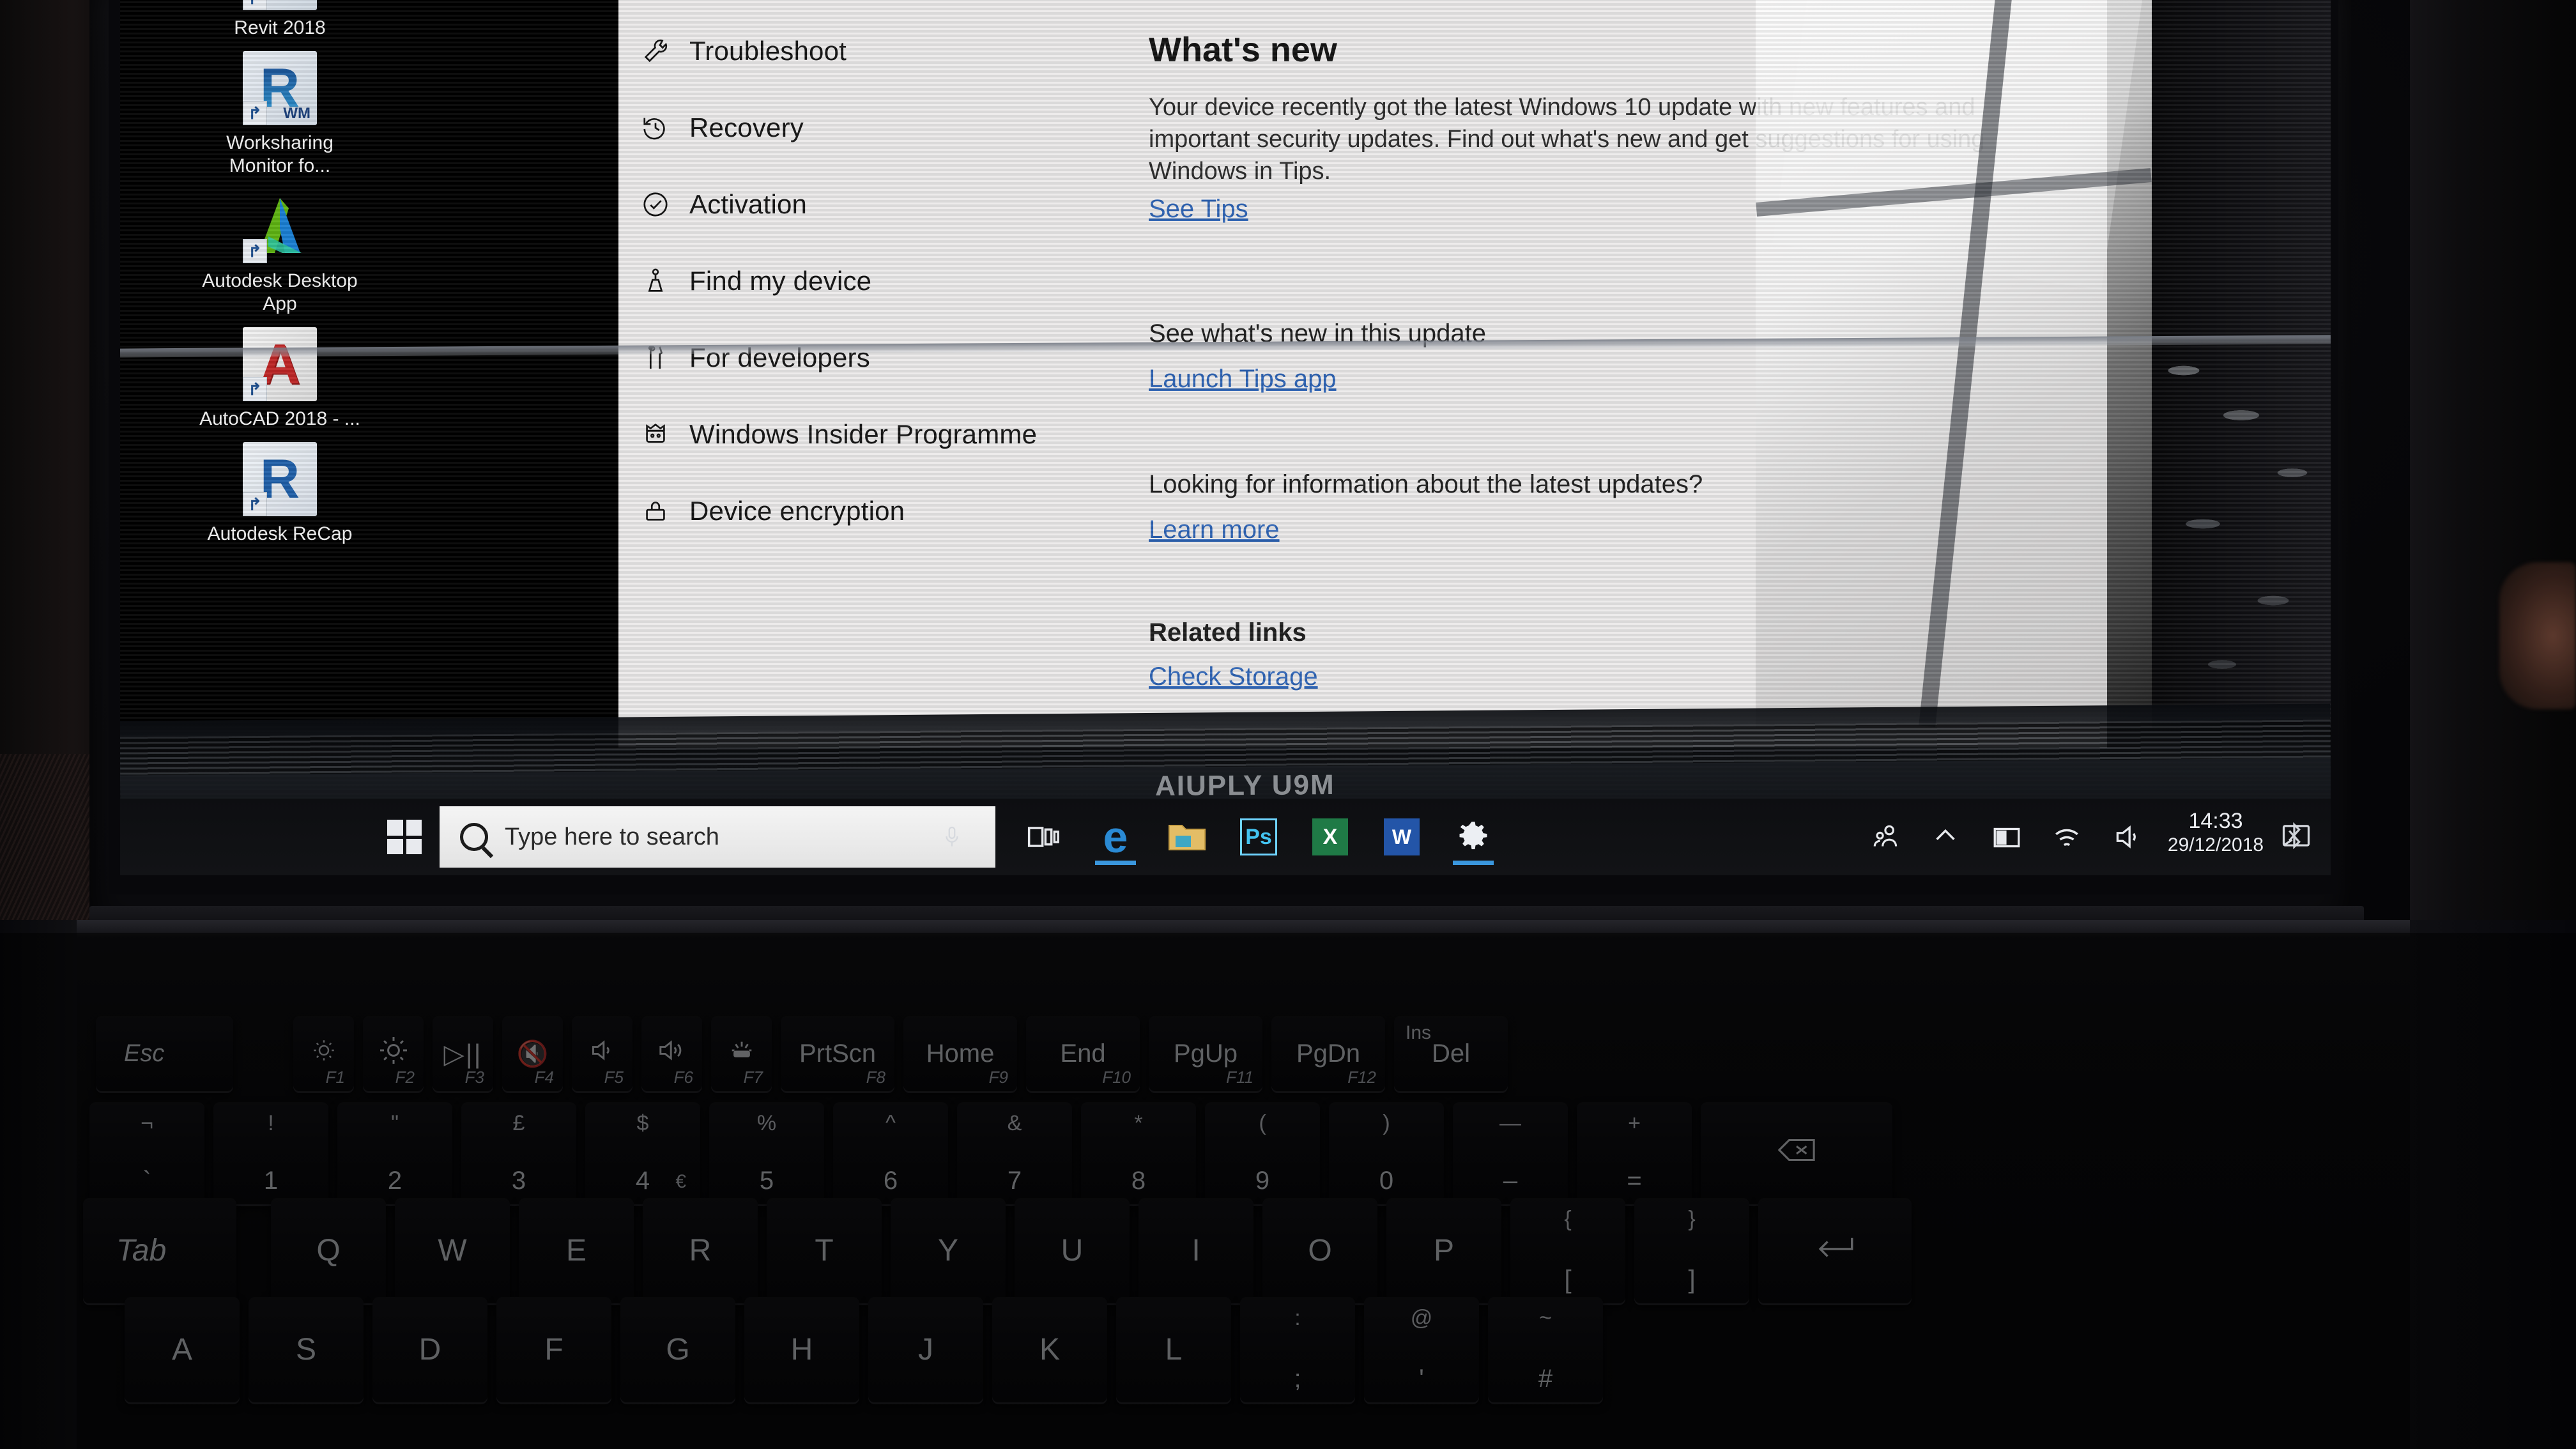 This screenshot has height=1449, width=2576. I want to click on key-j: J, so click(925, 1349).